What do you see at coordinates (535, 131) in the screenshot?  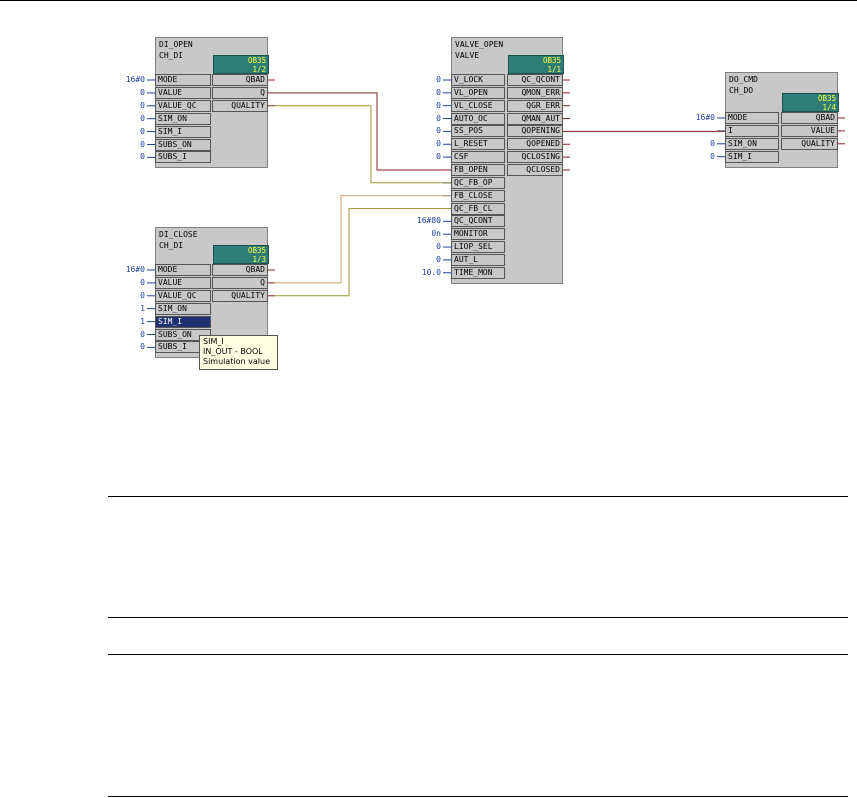 I see `output-pin-qopening: QOPENING` at bounding box center [535, 131].